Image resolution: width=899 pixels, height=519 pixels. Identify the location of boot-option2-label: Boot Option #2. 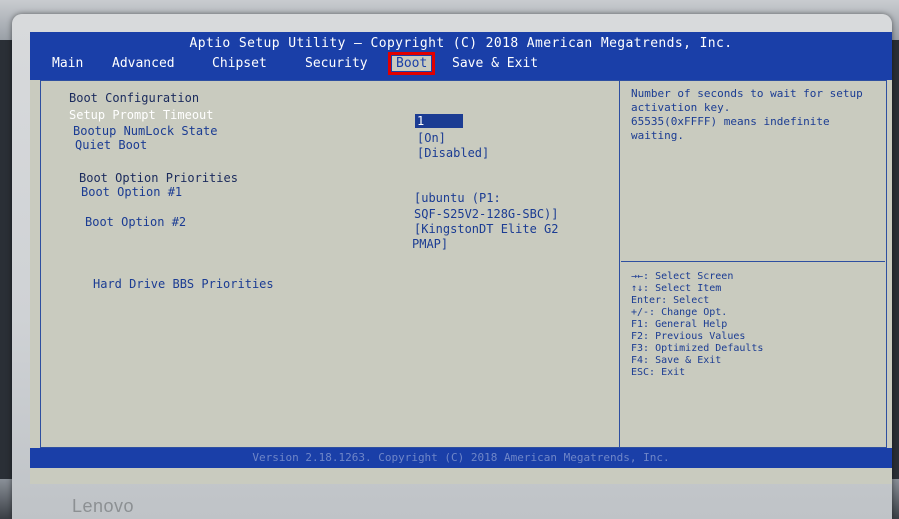
(135, 222).